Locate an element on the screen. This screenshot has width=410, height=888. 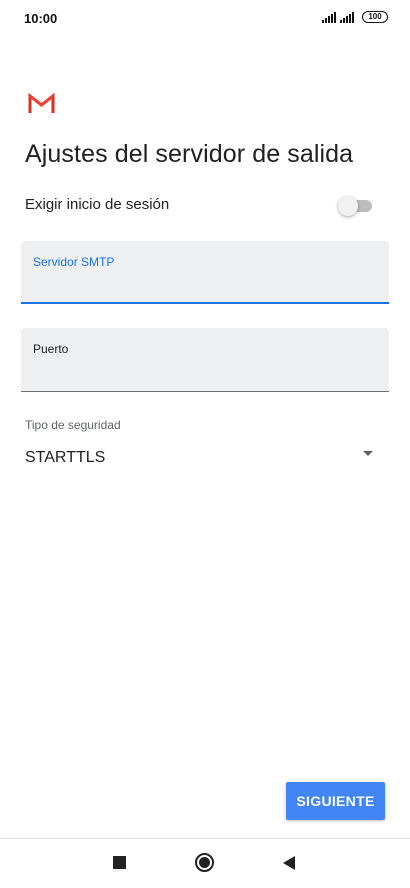
battery-level: 100 is located at coordinates (375, 16).